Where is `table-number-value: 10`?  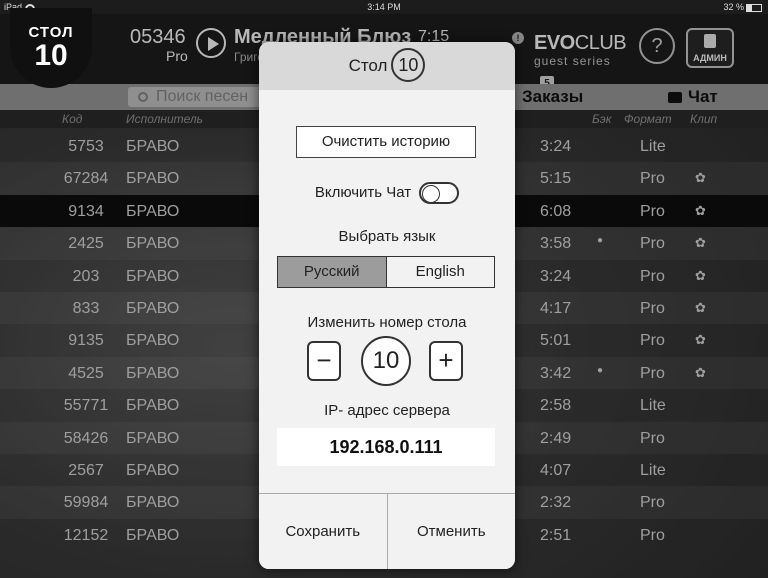 table-number-value: 10 is located at coordinates (386, 361).